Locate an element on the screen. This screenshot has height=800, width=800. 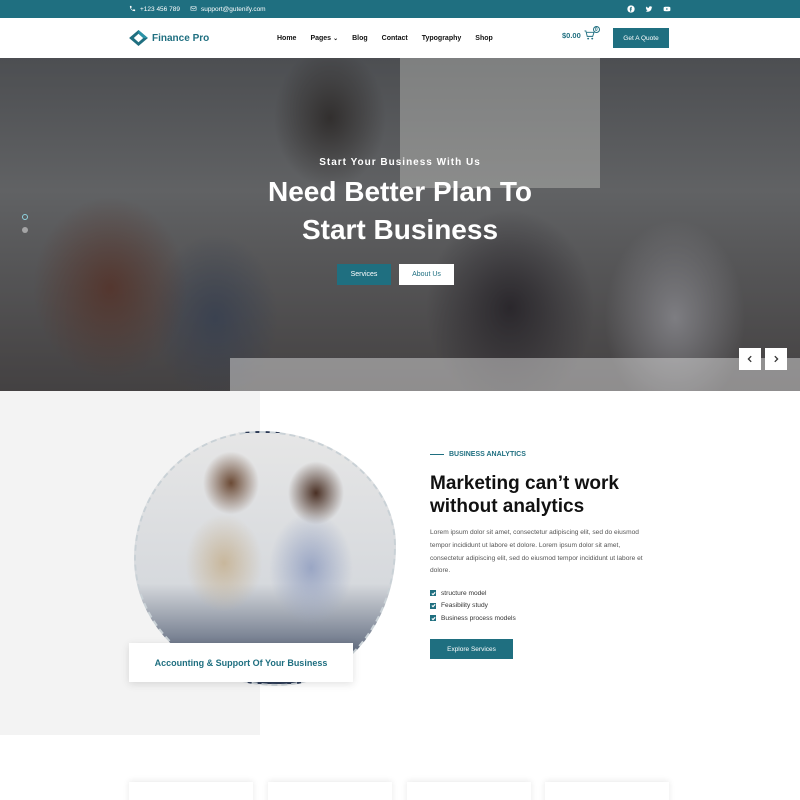
get-a-quote-button: Get A Quote is located at coordinates (641, 38).